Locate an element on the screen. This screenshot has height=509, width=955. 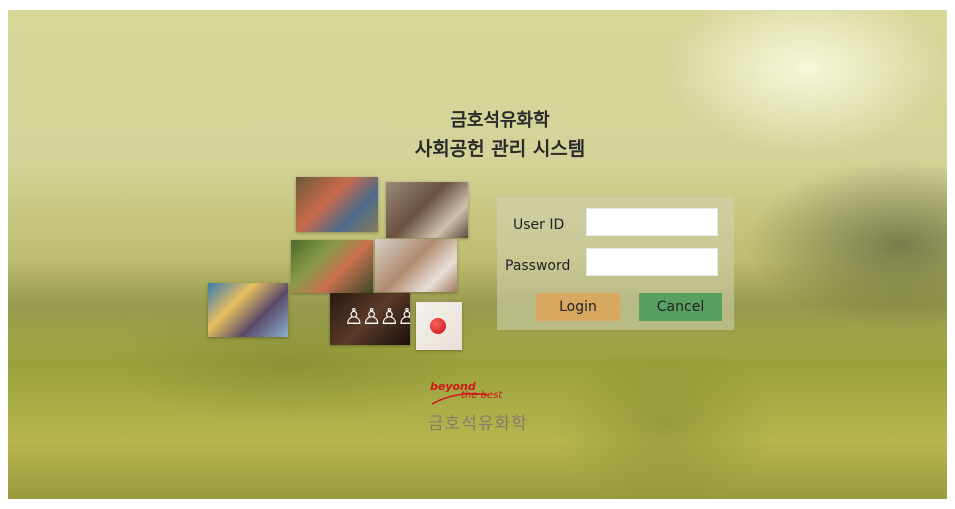
family-silhouette-icon: ♙♙♙♙ is located at coordinates (377, 317).